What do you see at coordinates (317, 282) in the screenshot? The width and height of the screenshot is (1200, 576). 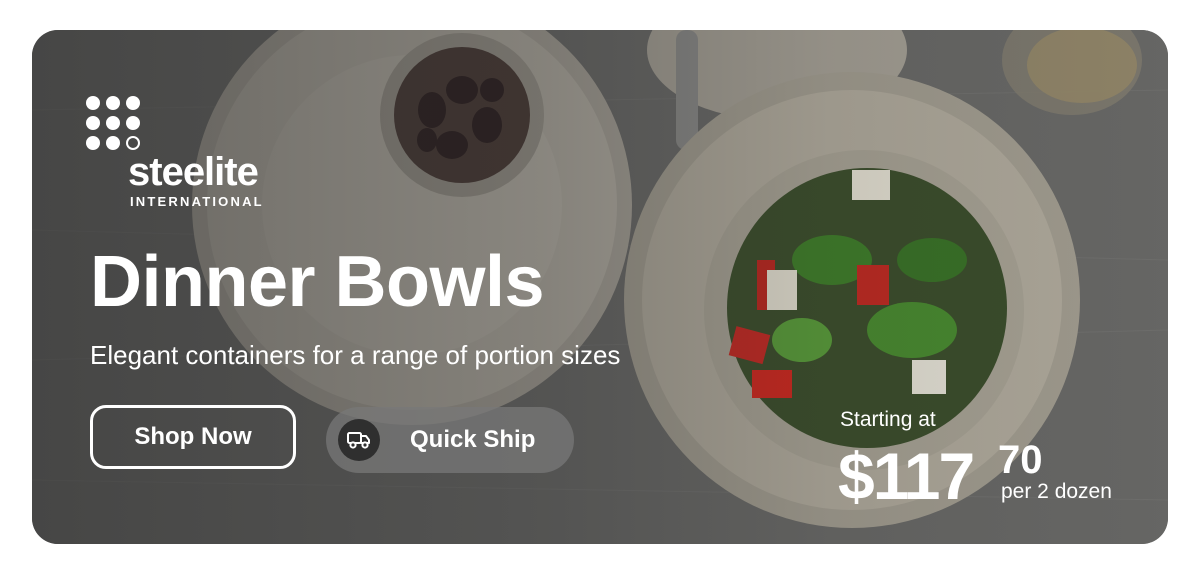 I see `page-title: Dinner Bowls` at bounding box center [317, 282].